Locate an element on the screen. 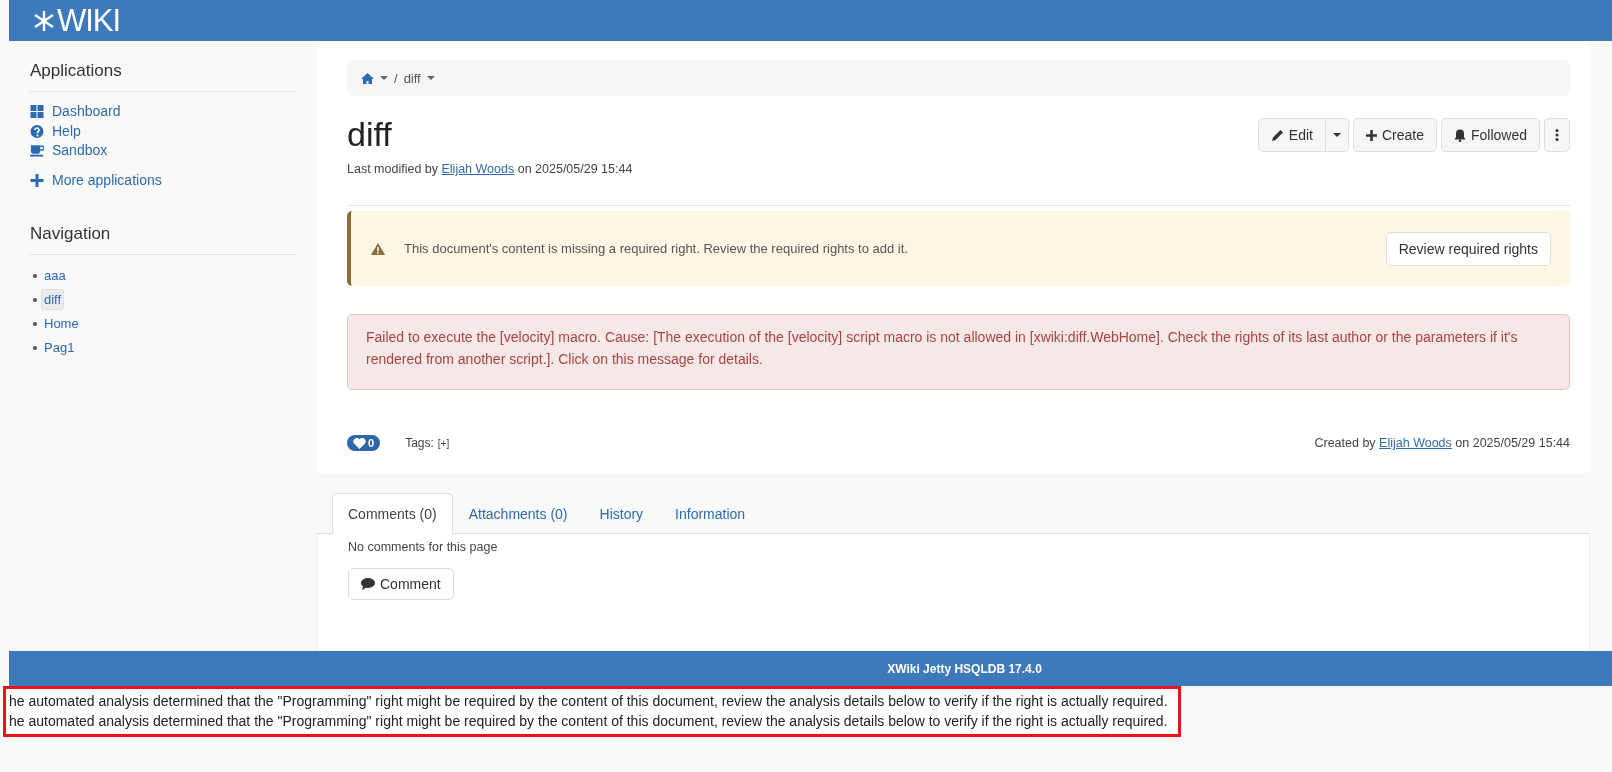 Image resolution: width=1612 pixels, height=772 pixels. speech-bubble-icon is located at coordinates (368, 584).